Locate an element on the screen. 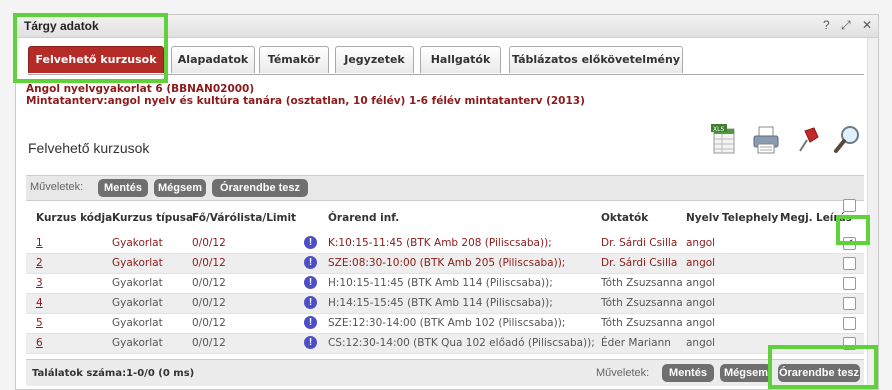  course-code-link: 5 is located at coordinates (39, 323).